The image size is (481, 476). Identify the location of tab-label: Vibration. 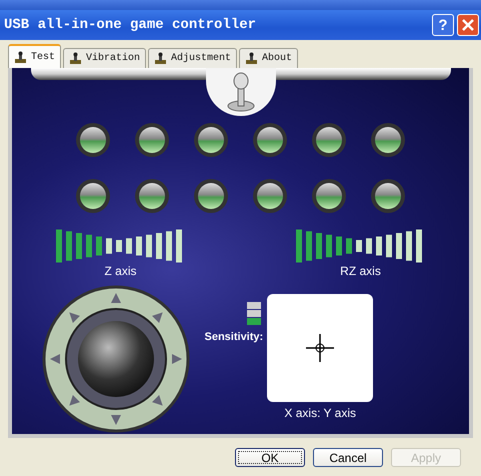
(113, 58).